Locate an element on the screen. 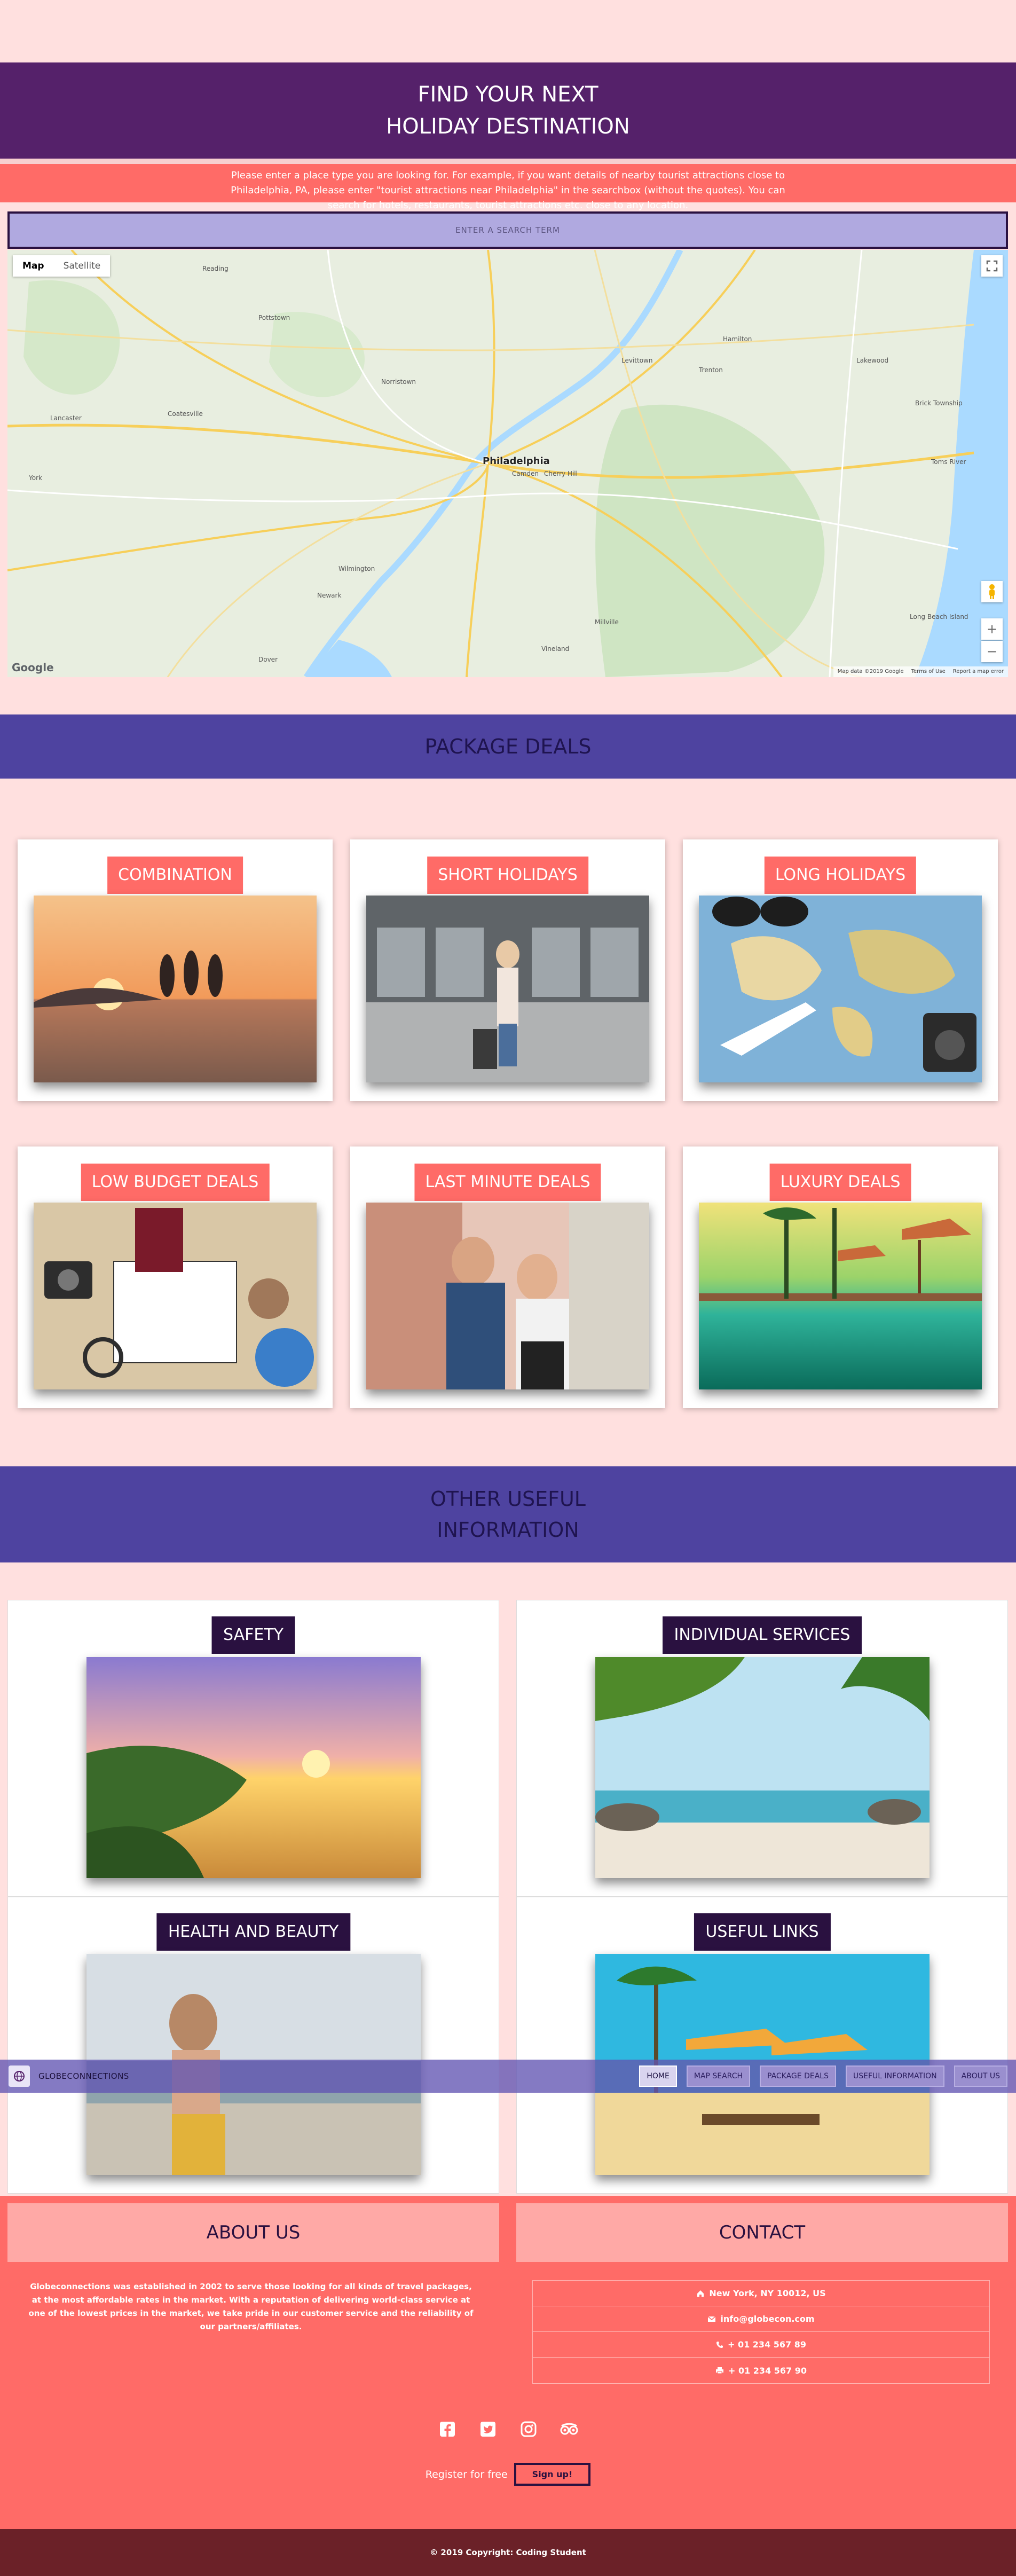  hero-divider is located at coordinates (508, 162).